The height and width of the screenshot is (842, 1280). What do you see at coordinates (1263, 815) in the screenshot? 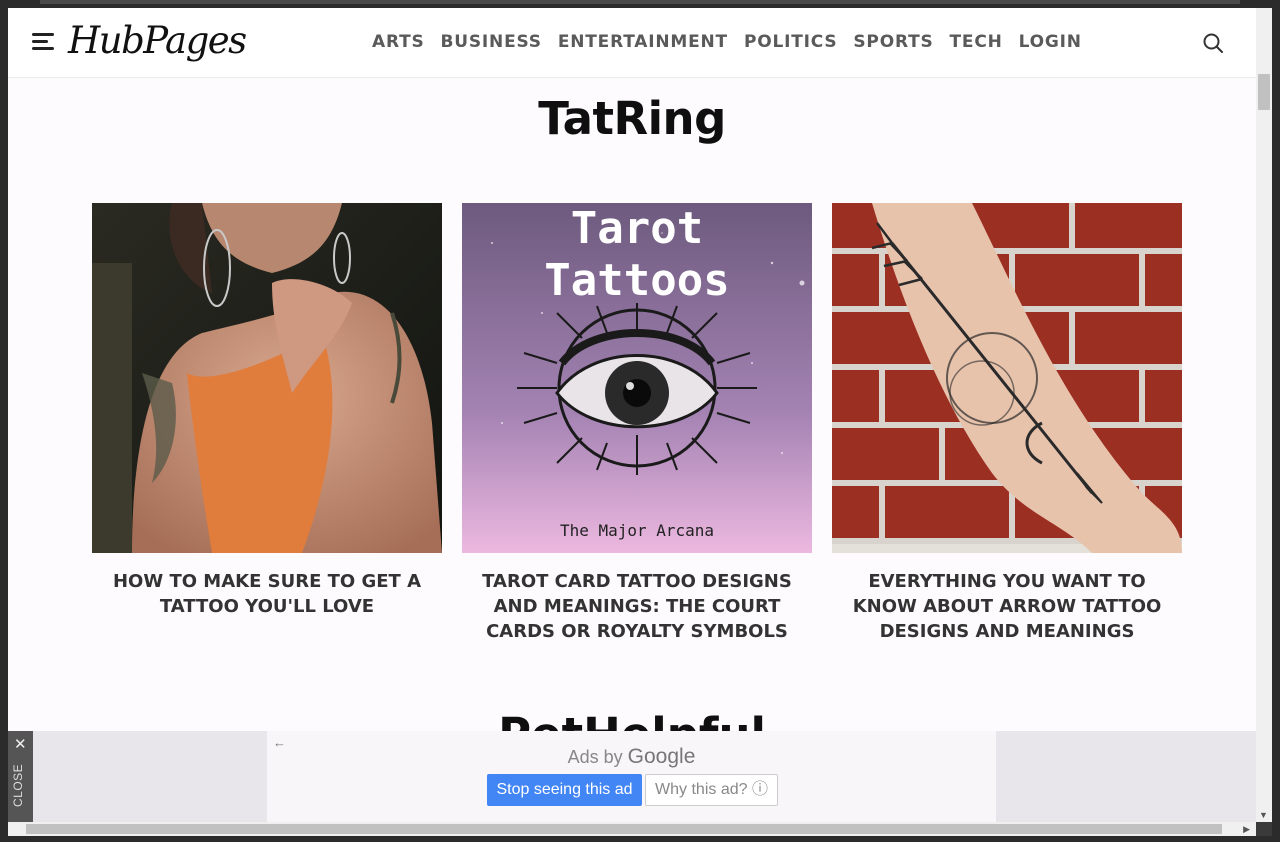
I see `scroll-down-arrow-icon: ▼` at bounding box center [1263, 815].